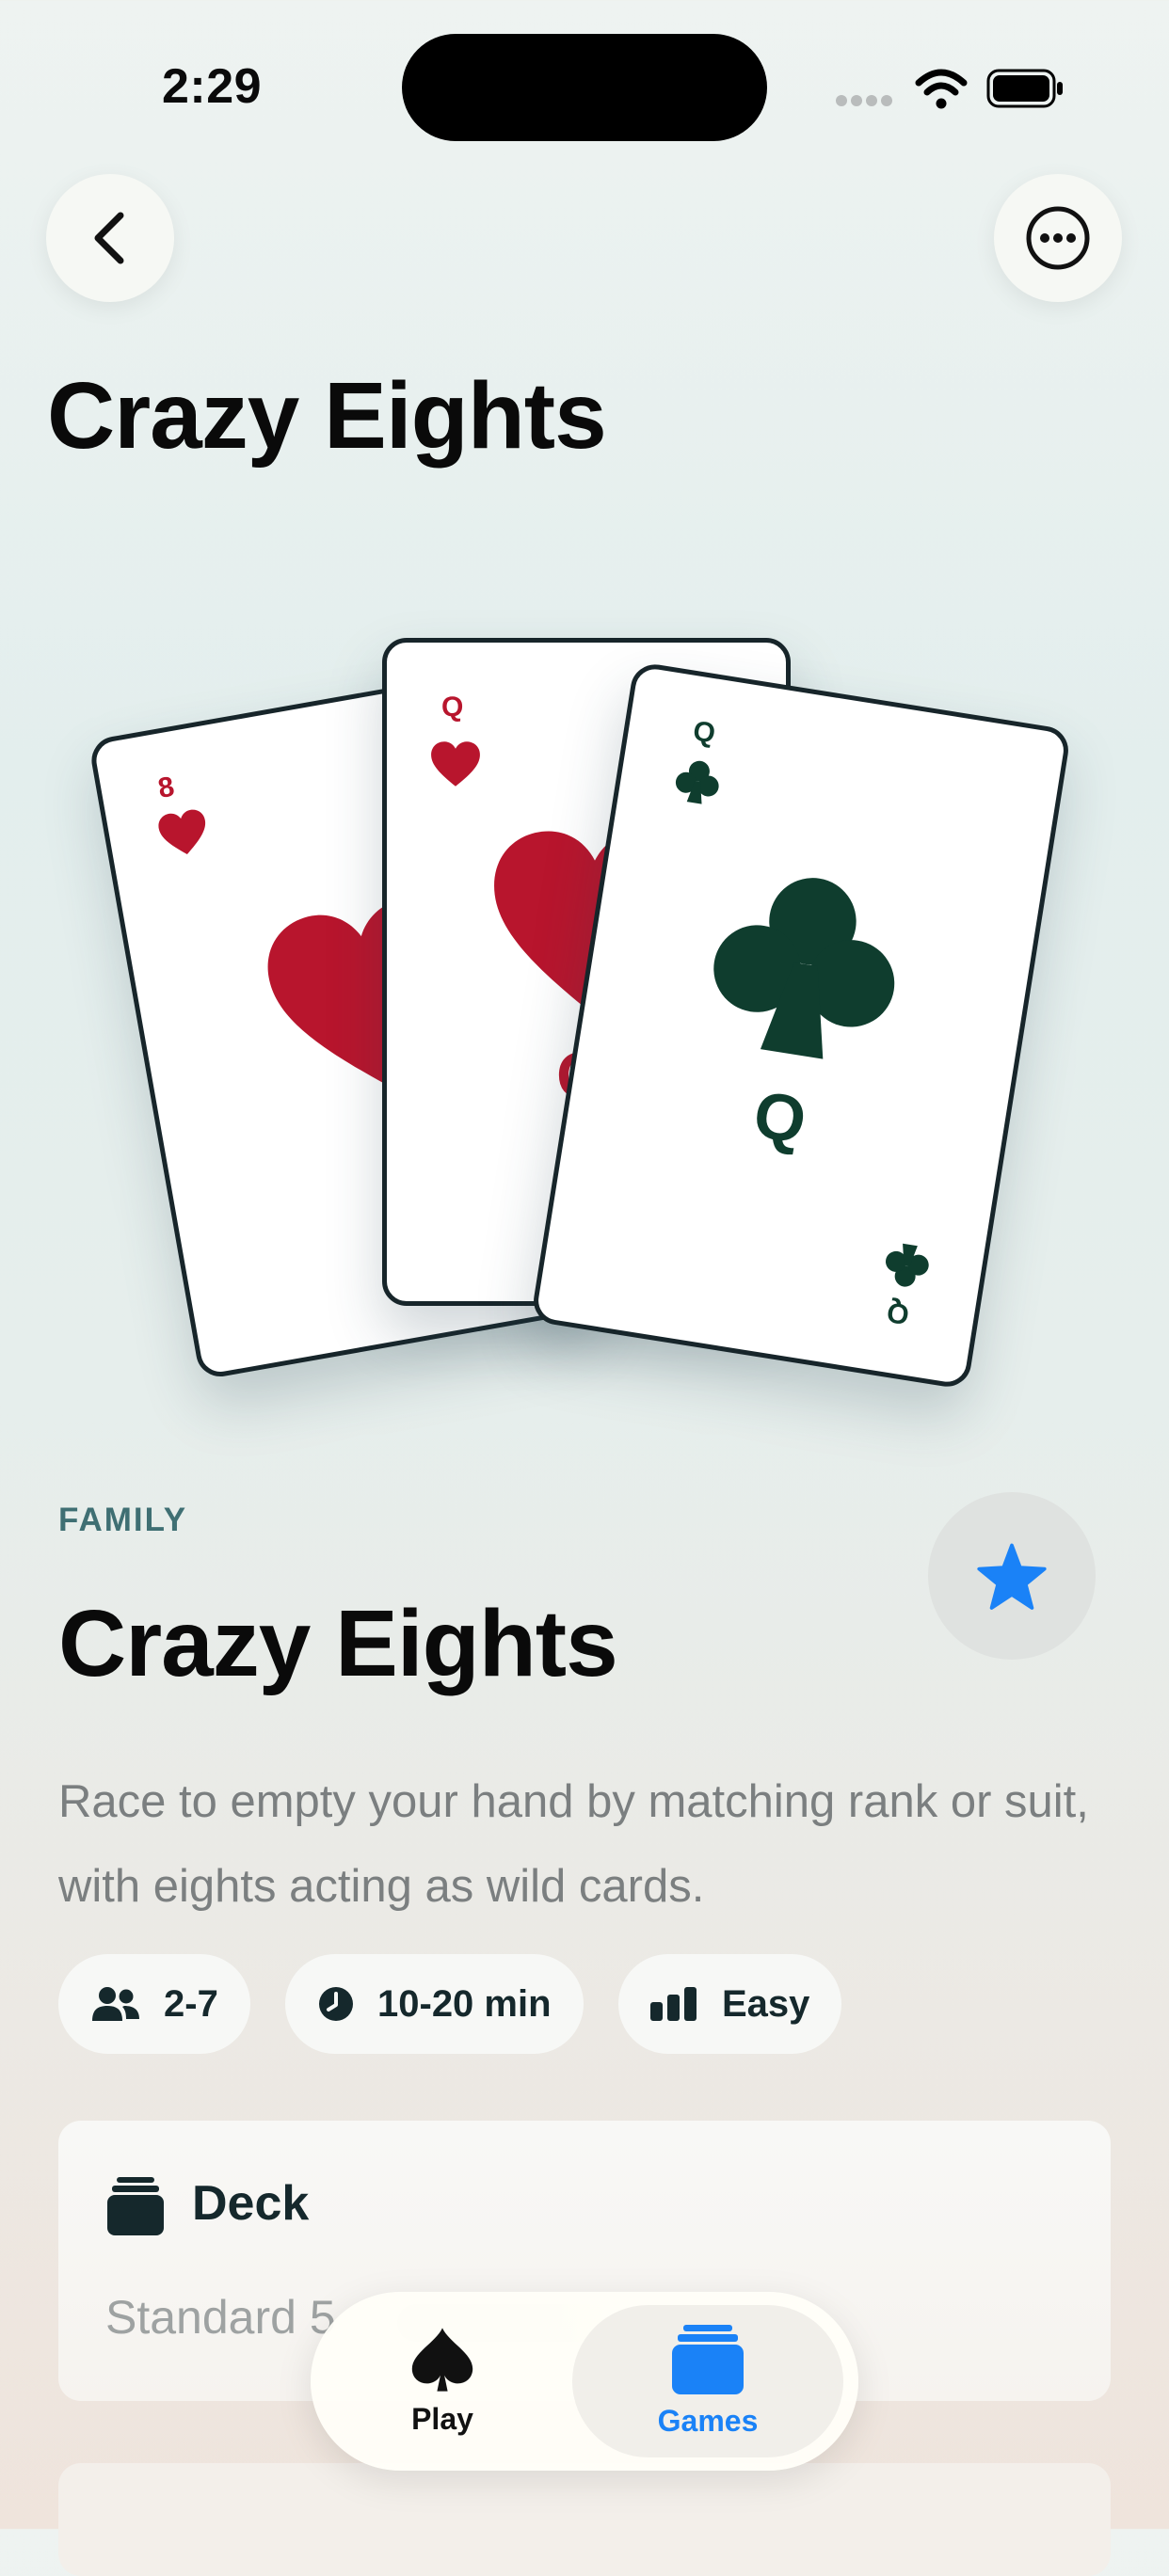  What do you see at coordinates (212, 87) in the screenshot?
I see `status-time: 2:29` at bounding box center [212, 87].